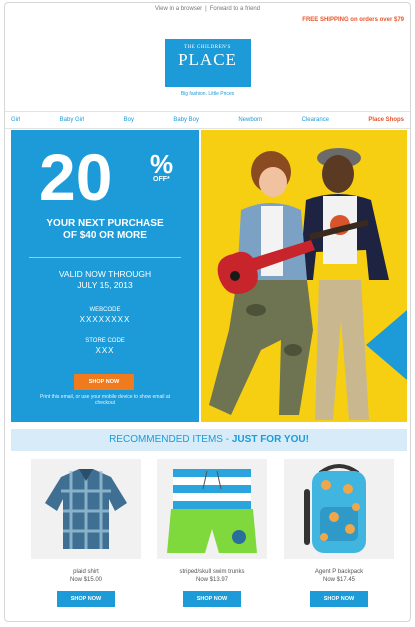  I want to click on nav-item-newborn: Newborn, so click(250, 120).